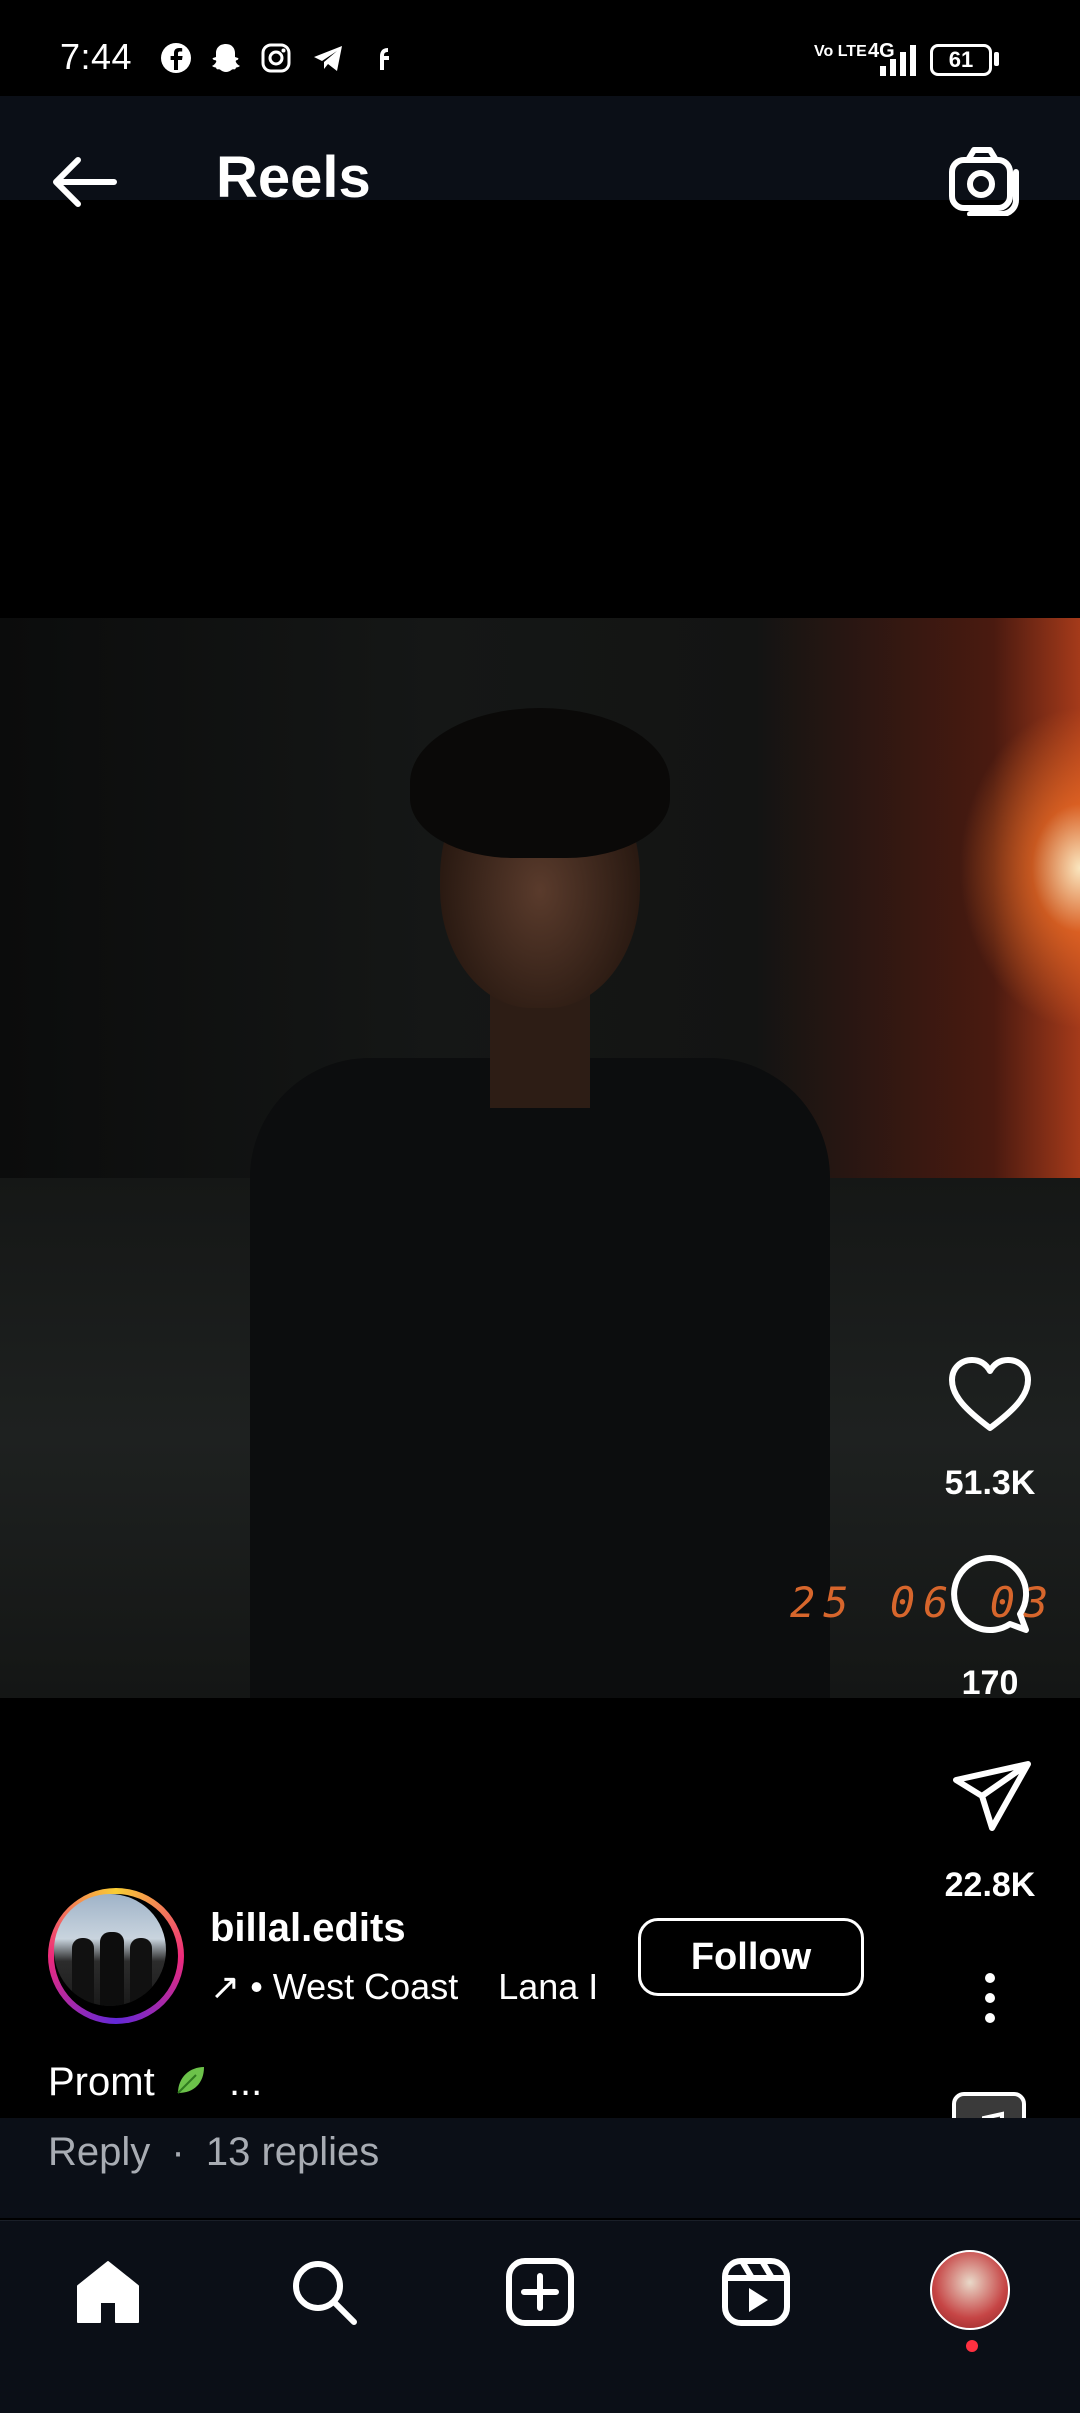 The height and width of the screenshot is (2413, 1080). I want to click on caption-text: Promt, so click(101, 2082).